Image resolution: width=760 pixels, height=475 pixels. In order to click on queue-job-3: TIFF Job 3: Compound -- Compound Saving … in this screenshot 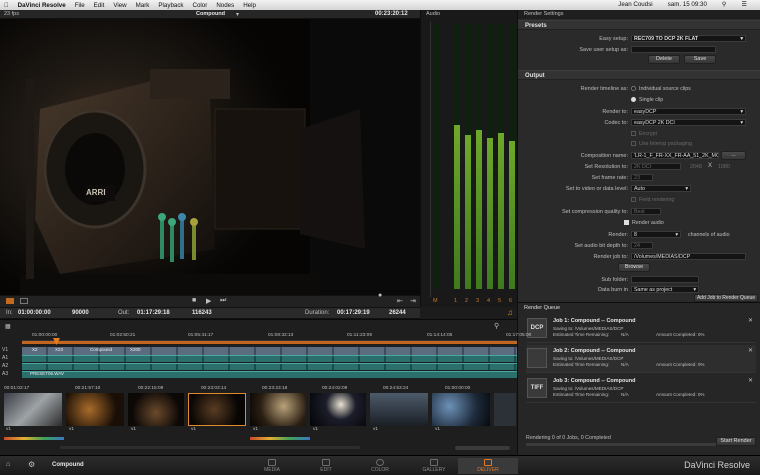, I will do `click(641, 389)`.